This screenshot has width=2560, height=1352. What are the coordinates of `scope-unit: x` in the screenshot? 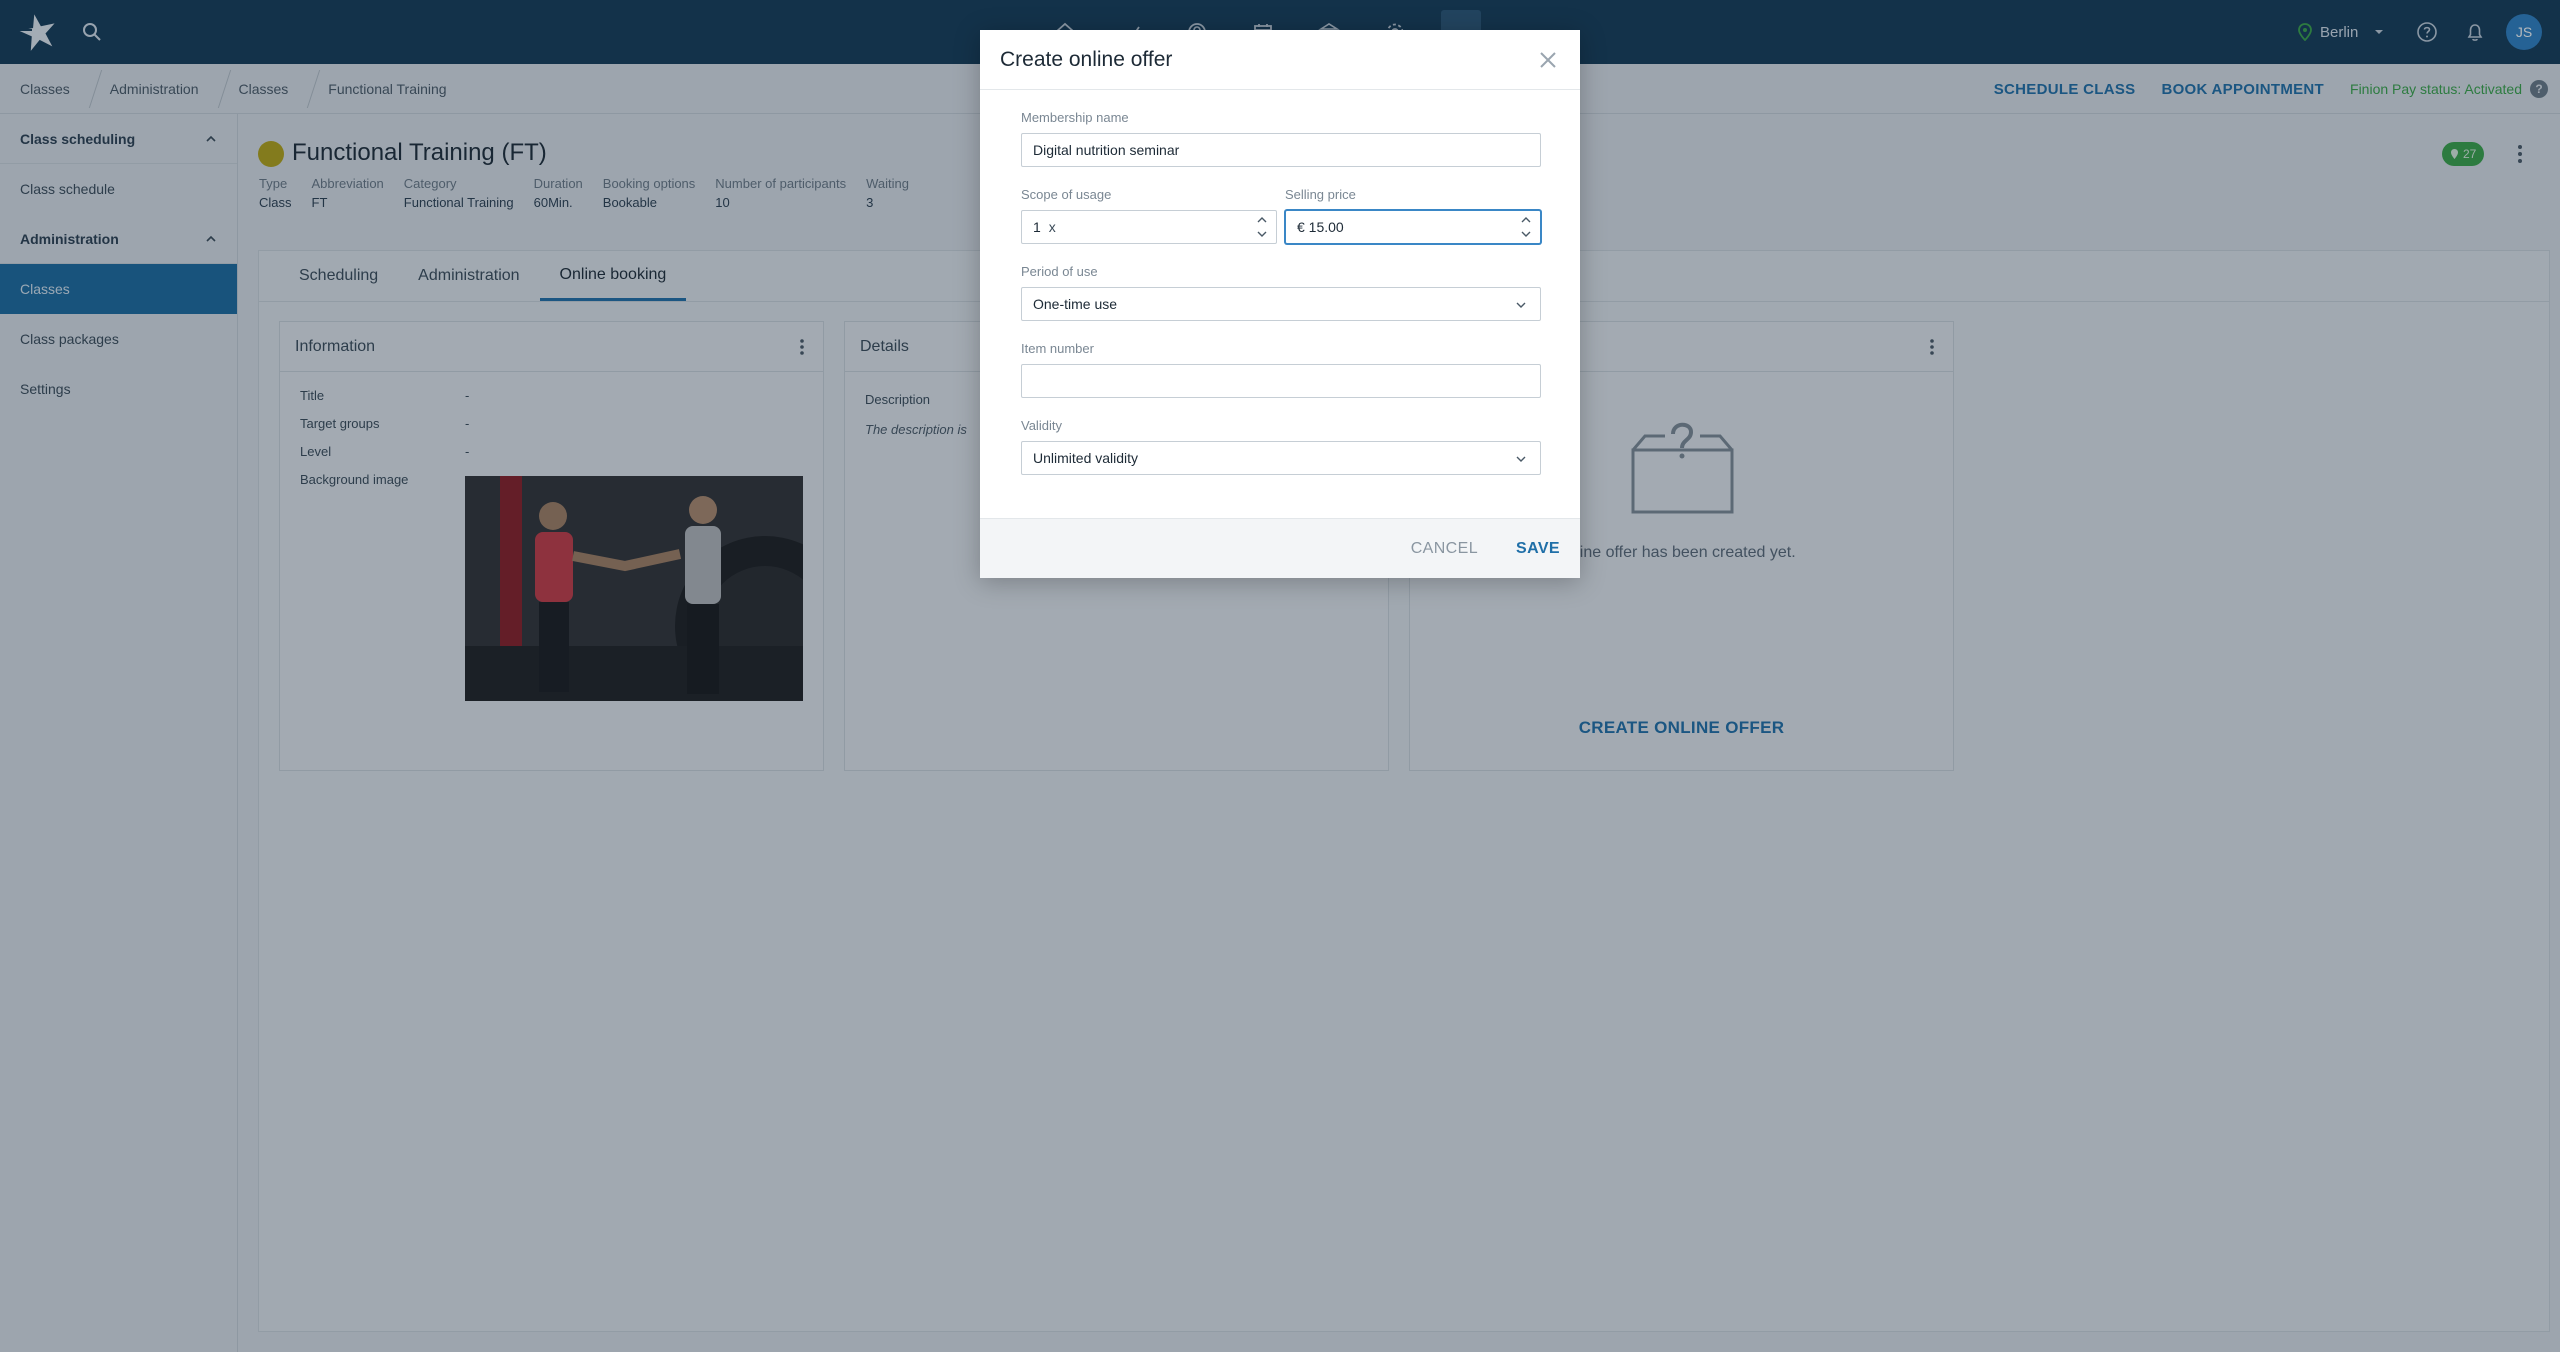 It's located at (1052, 227).